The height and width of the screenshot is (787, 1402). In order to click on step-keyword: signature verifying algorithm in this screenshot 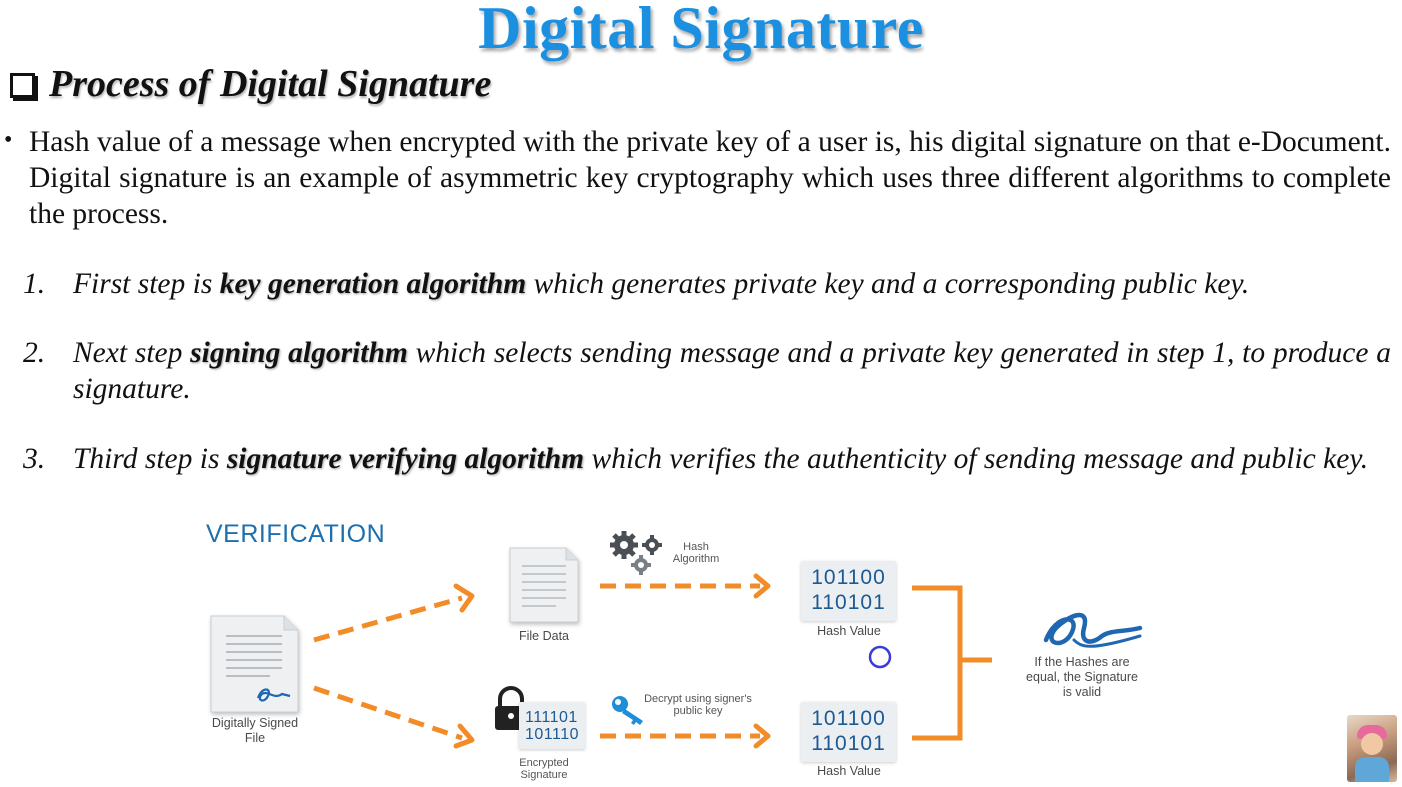, I will do `click(405, 459)`.